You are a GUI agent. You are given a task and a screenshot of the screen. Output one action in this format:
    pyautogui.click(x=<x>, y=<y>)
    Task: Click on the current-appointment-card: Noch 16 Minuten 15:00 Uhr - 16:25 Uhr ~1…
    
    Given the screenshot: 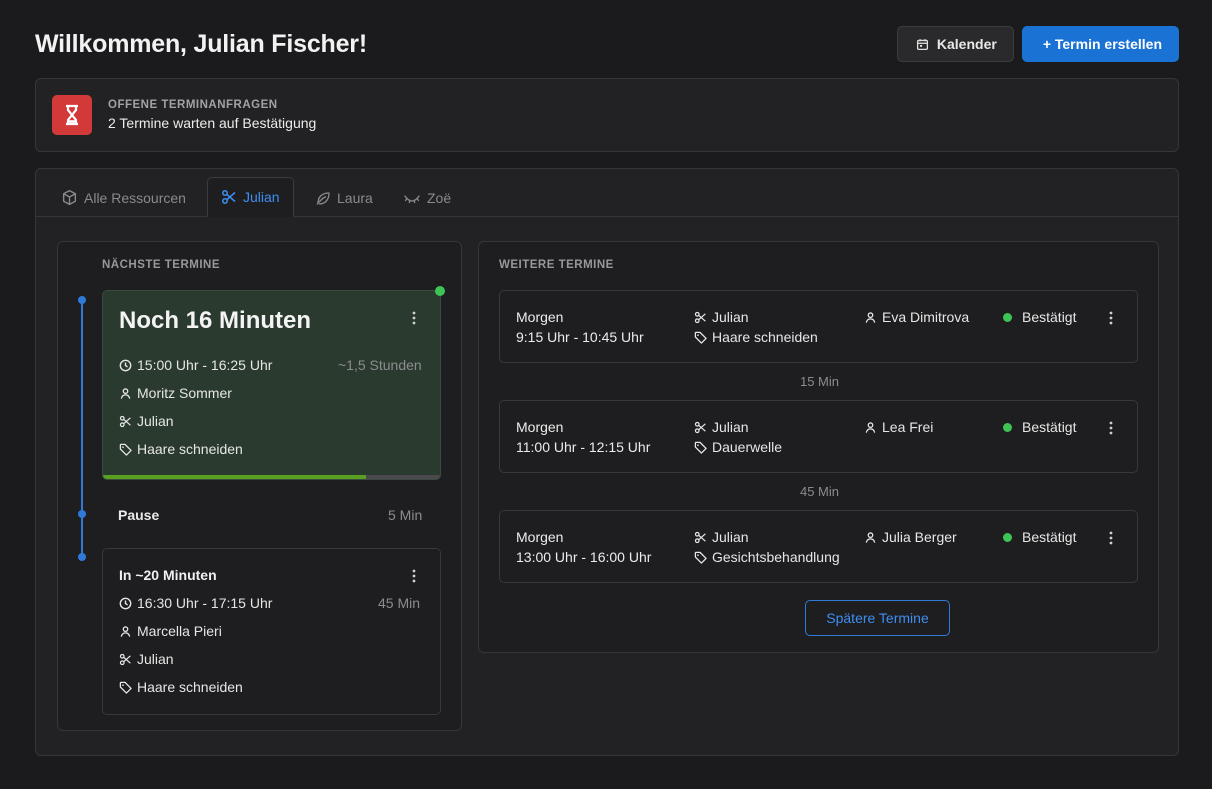 What is the action you would take?
    pyautogui.click(x=271, y=385)
    